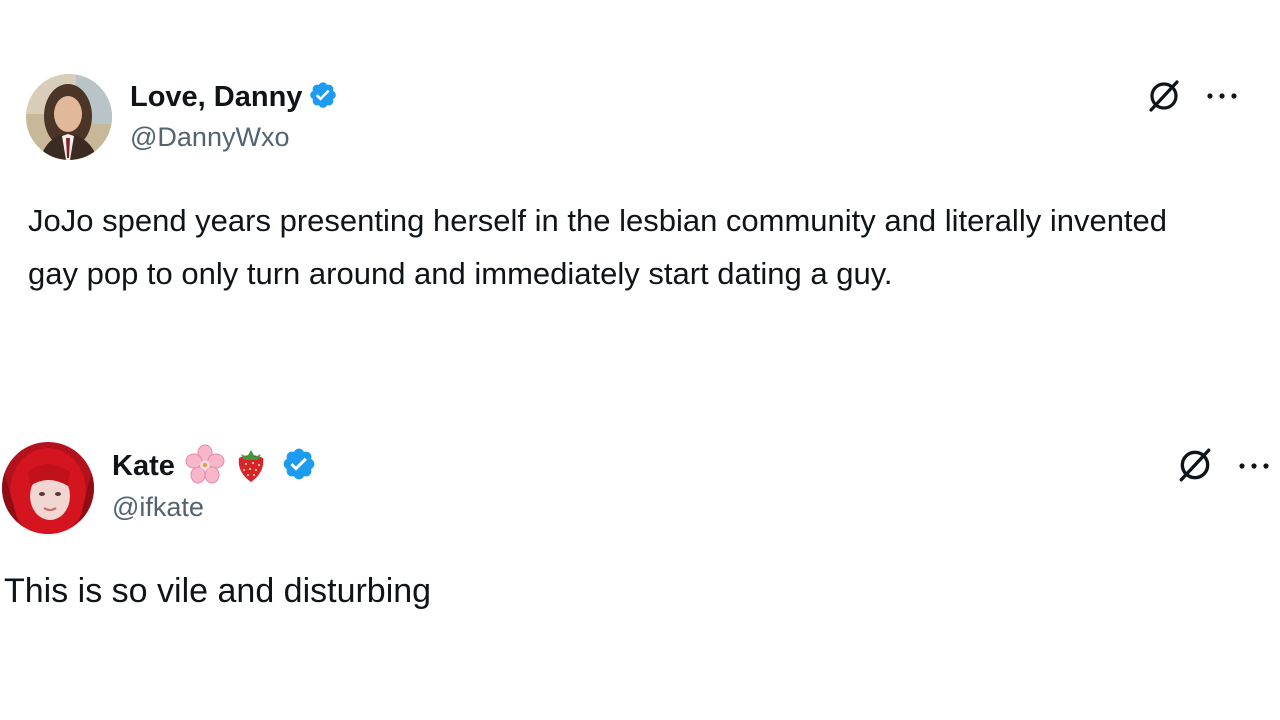  I want to click on author-handle: @DannyWxo, so click(209, 137).